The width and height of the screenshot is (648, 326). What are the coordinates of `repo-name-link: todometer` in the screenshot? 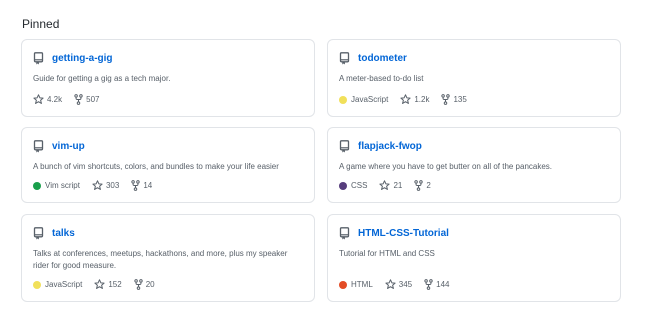 It's located at (382, 58).